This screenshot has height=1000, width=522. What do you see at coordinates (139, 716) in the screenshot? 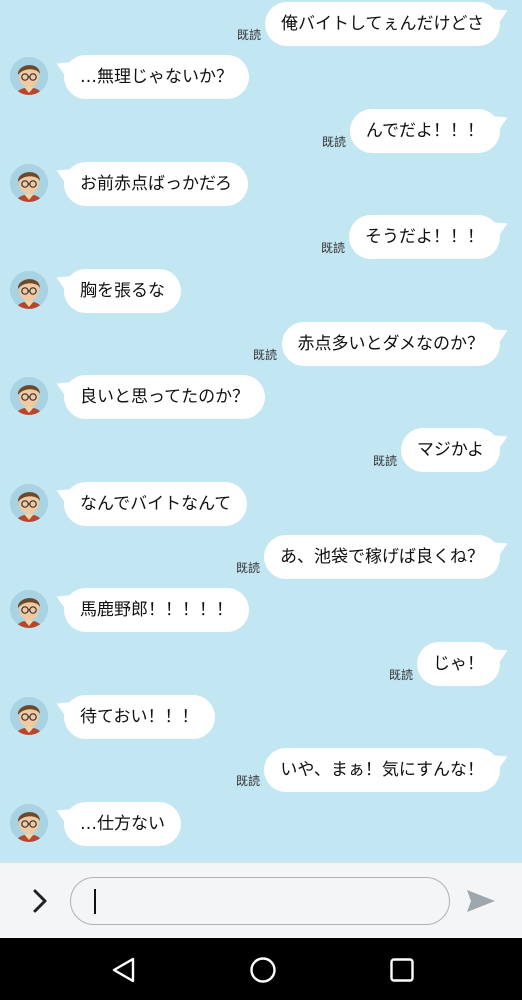
I see `message-bubble: 待ておい！！！` at bounding box center [139, 716].